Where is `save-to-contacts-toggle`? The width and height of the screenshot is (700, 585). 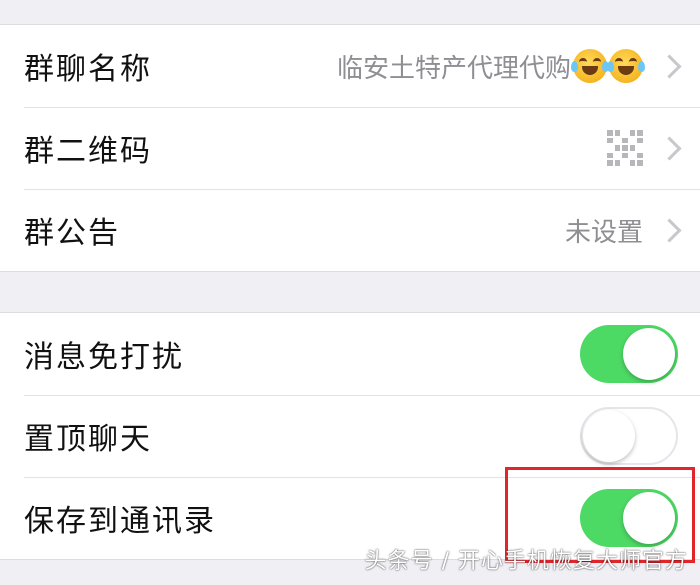
save-to-contacts-toggle is located at coordinates (629, 518).